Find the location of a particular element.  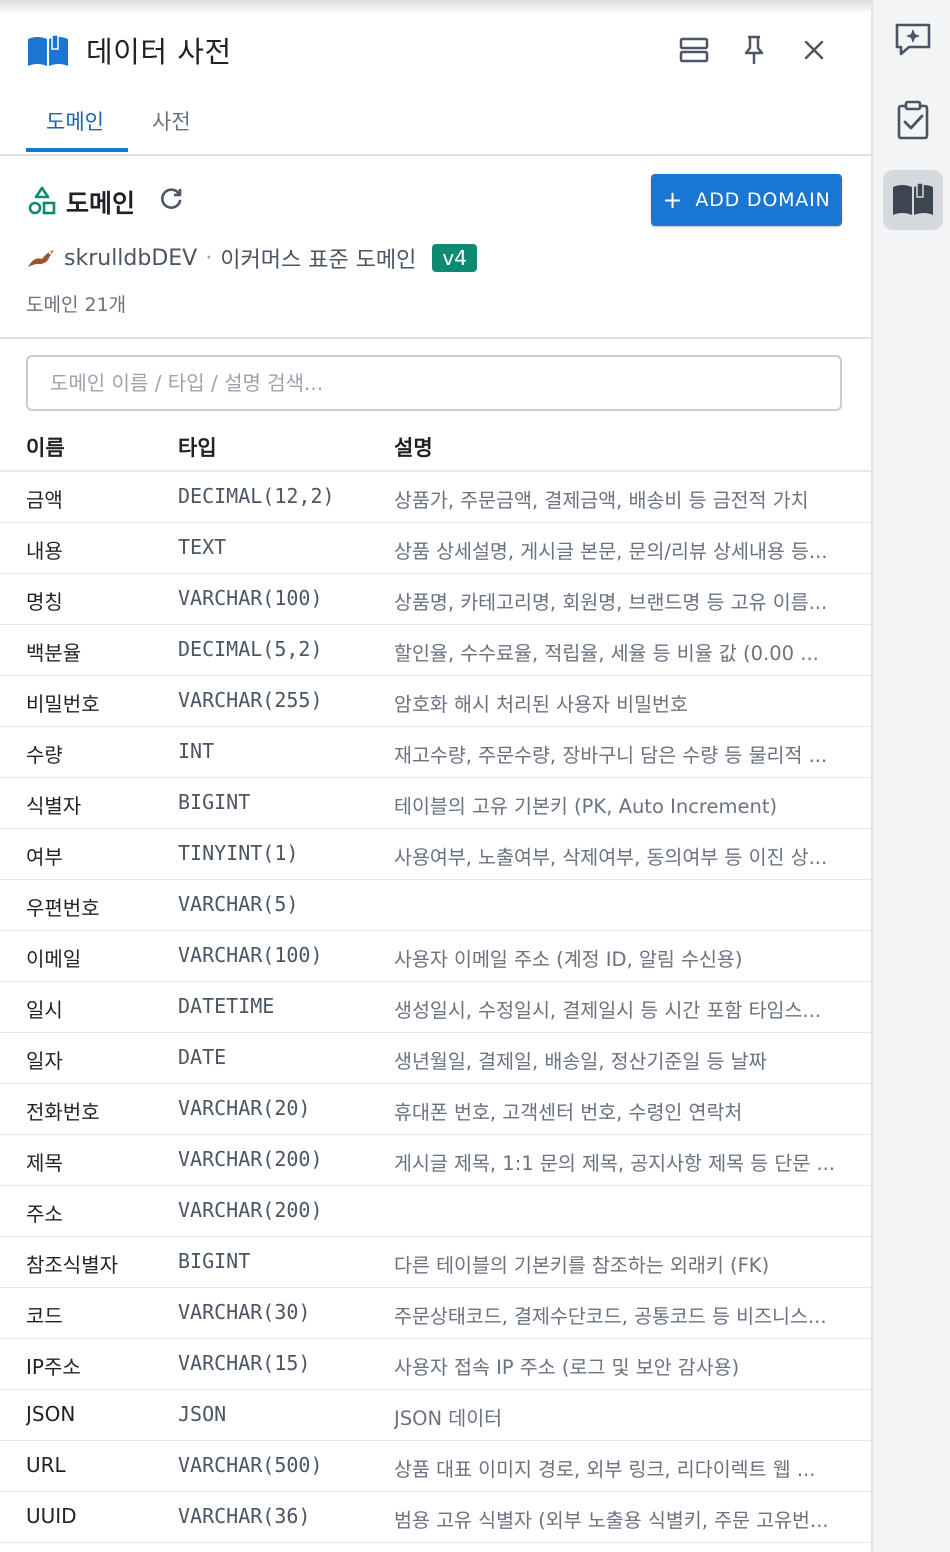

domain-description: 암호화 해시 처리된 사용자 비밀번호 is located at coordinates (541, 704).